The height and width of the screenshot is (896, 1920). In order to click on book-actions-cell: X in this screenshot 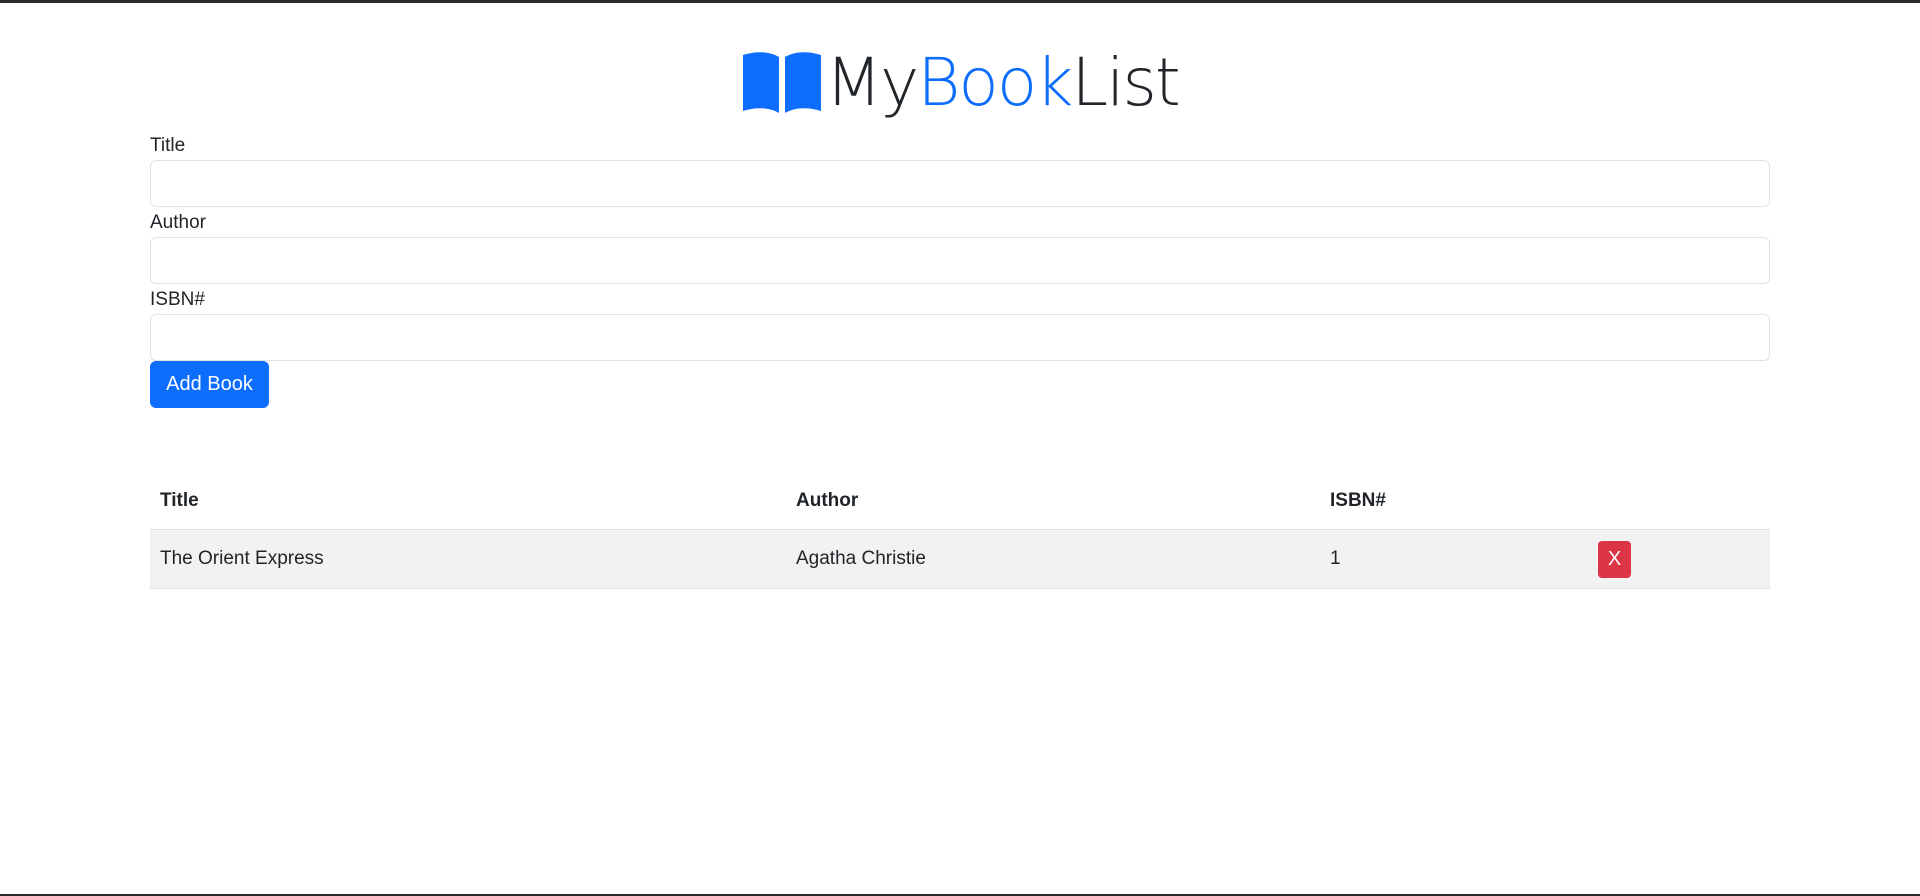, I will do `click(1679, 559)`.